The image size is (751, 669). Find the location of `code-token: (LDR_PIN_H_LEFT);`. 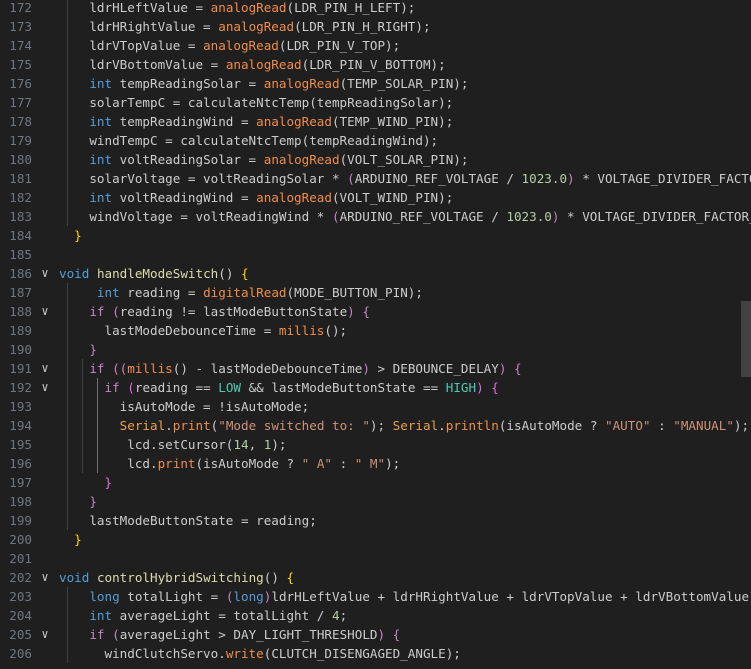

code-token: (LDR_PIN_H_LEFT); is located at coordinates (351, 7).